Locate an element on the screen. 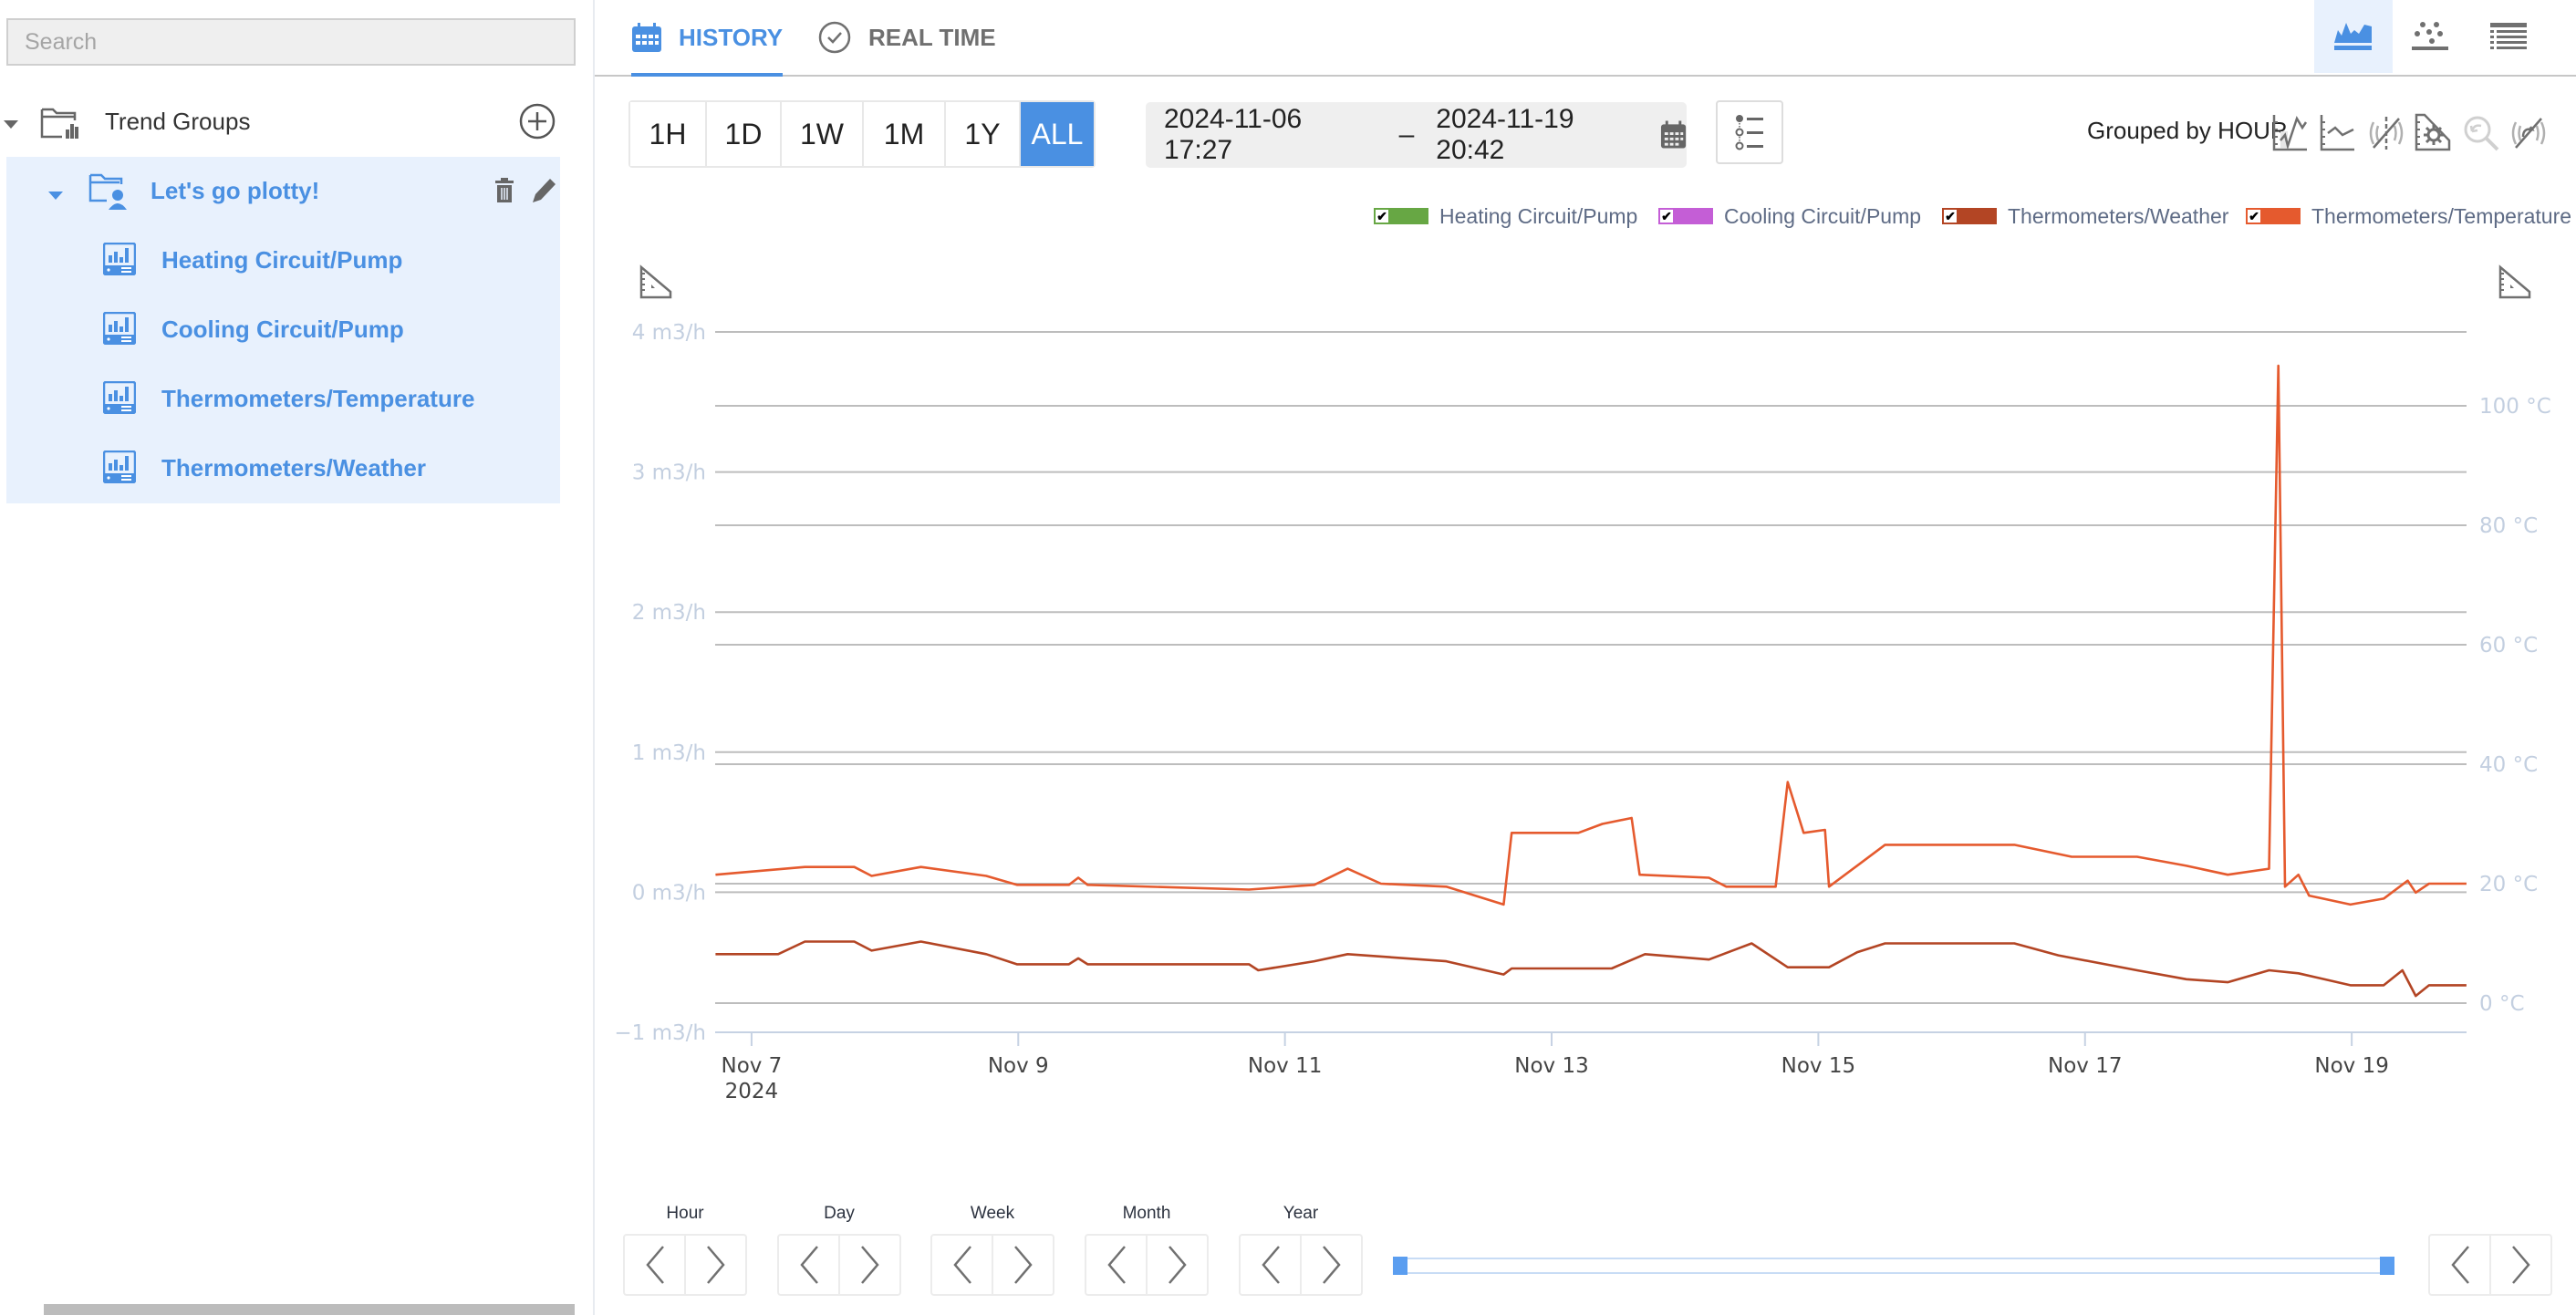  trend-group-header: Let's go plotty! is located at coordinates (283, 191).